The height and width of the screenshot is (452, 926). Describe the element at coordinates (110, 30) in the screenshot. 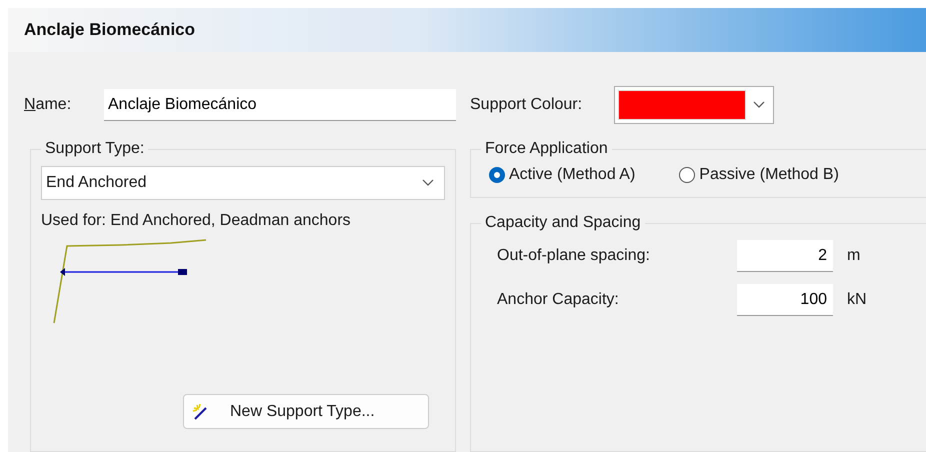

I see `window-title: Anclaje Biomecánico` at that location.